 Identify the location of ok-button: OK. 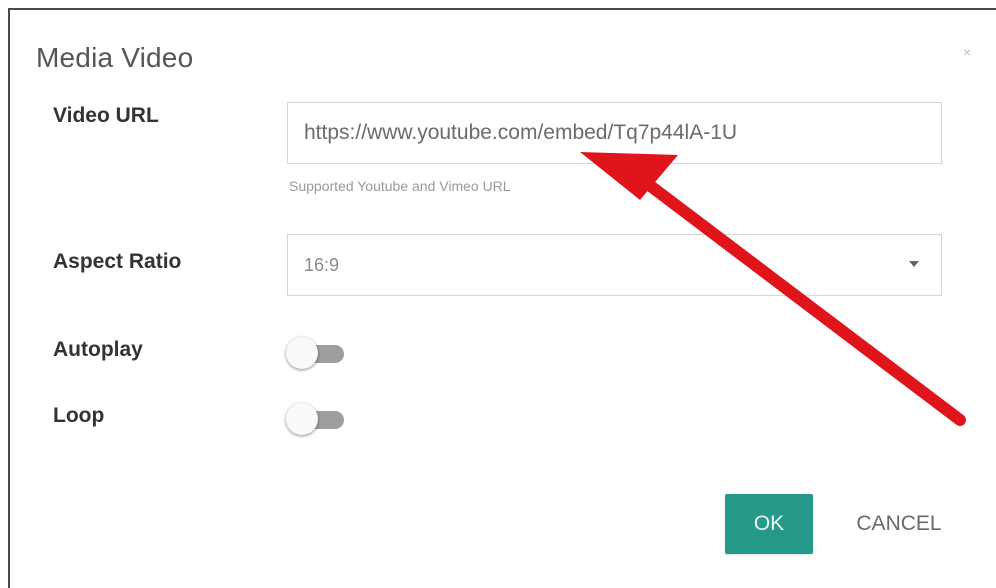
(769, 524).